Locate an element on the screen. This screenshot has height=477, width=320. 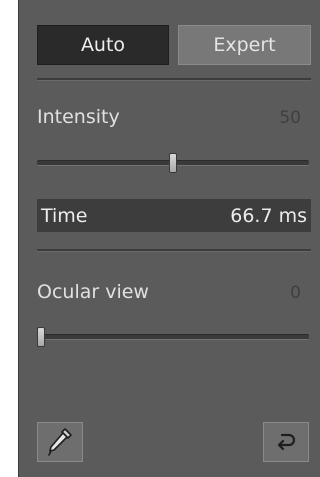
undo-button is located at coordinates (286, 442).